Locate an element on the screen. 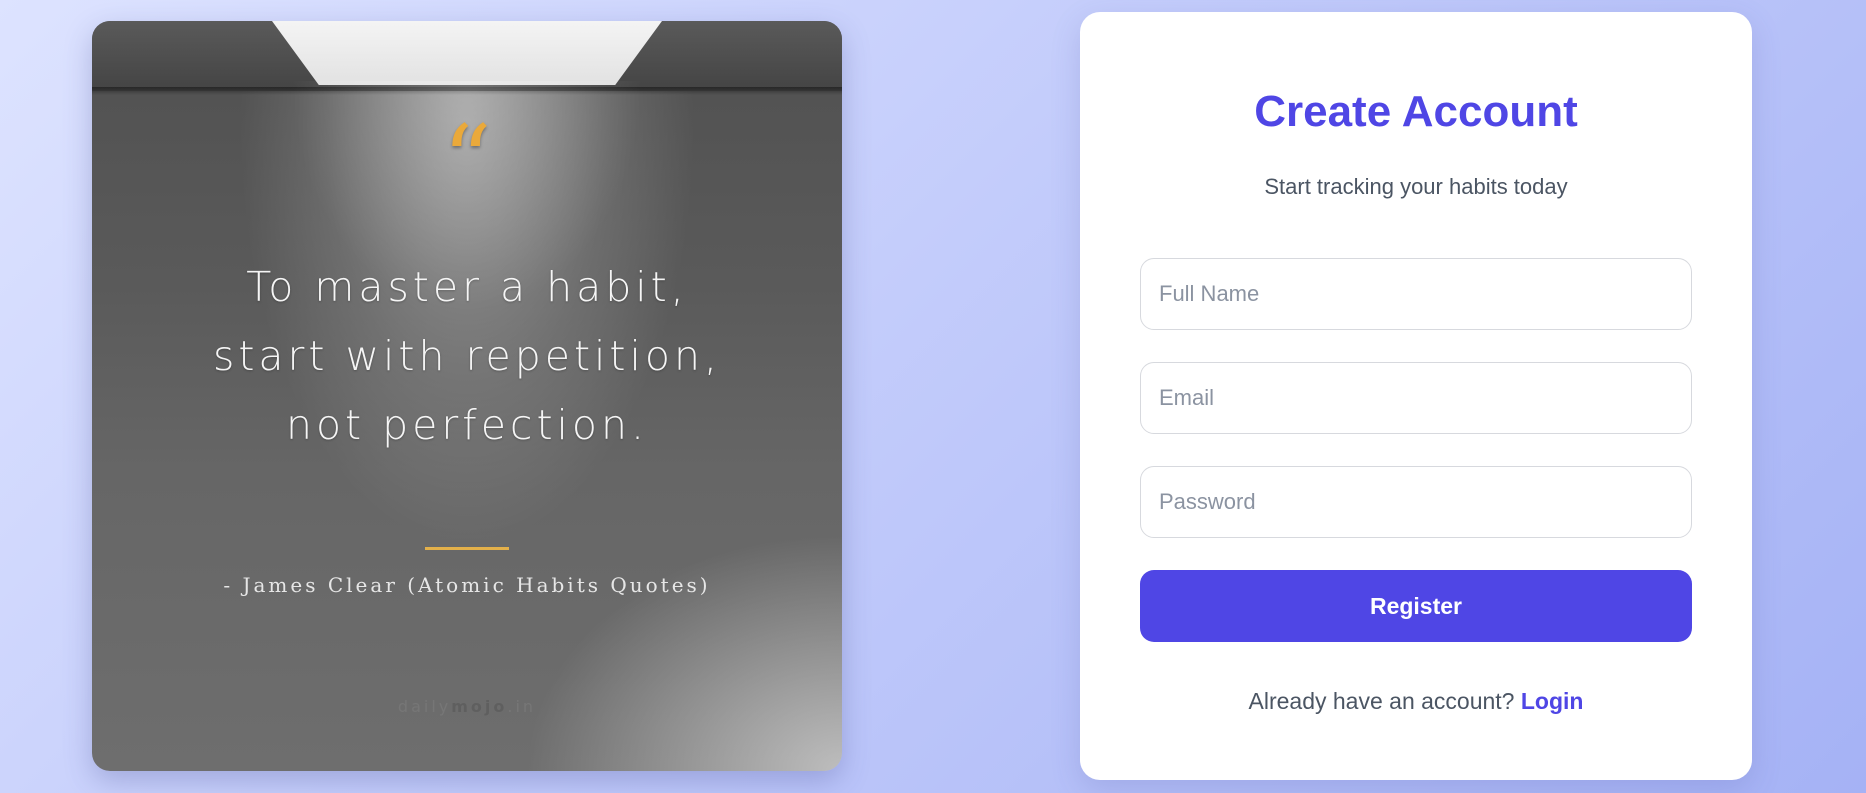 This screenshot has height=793, width=1866. ceiling-lamp is located at coordinates (467, 53).